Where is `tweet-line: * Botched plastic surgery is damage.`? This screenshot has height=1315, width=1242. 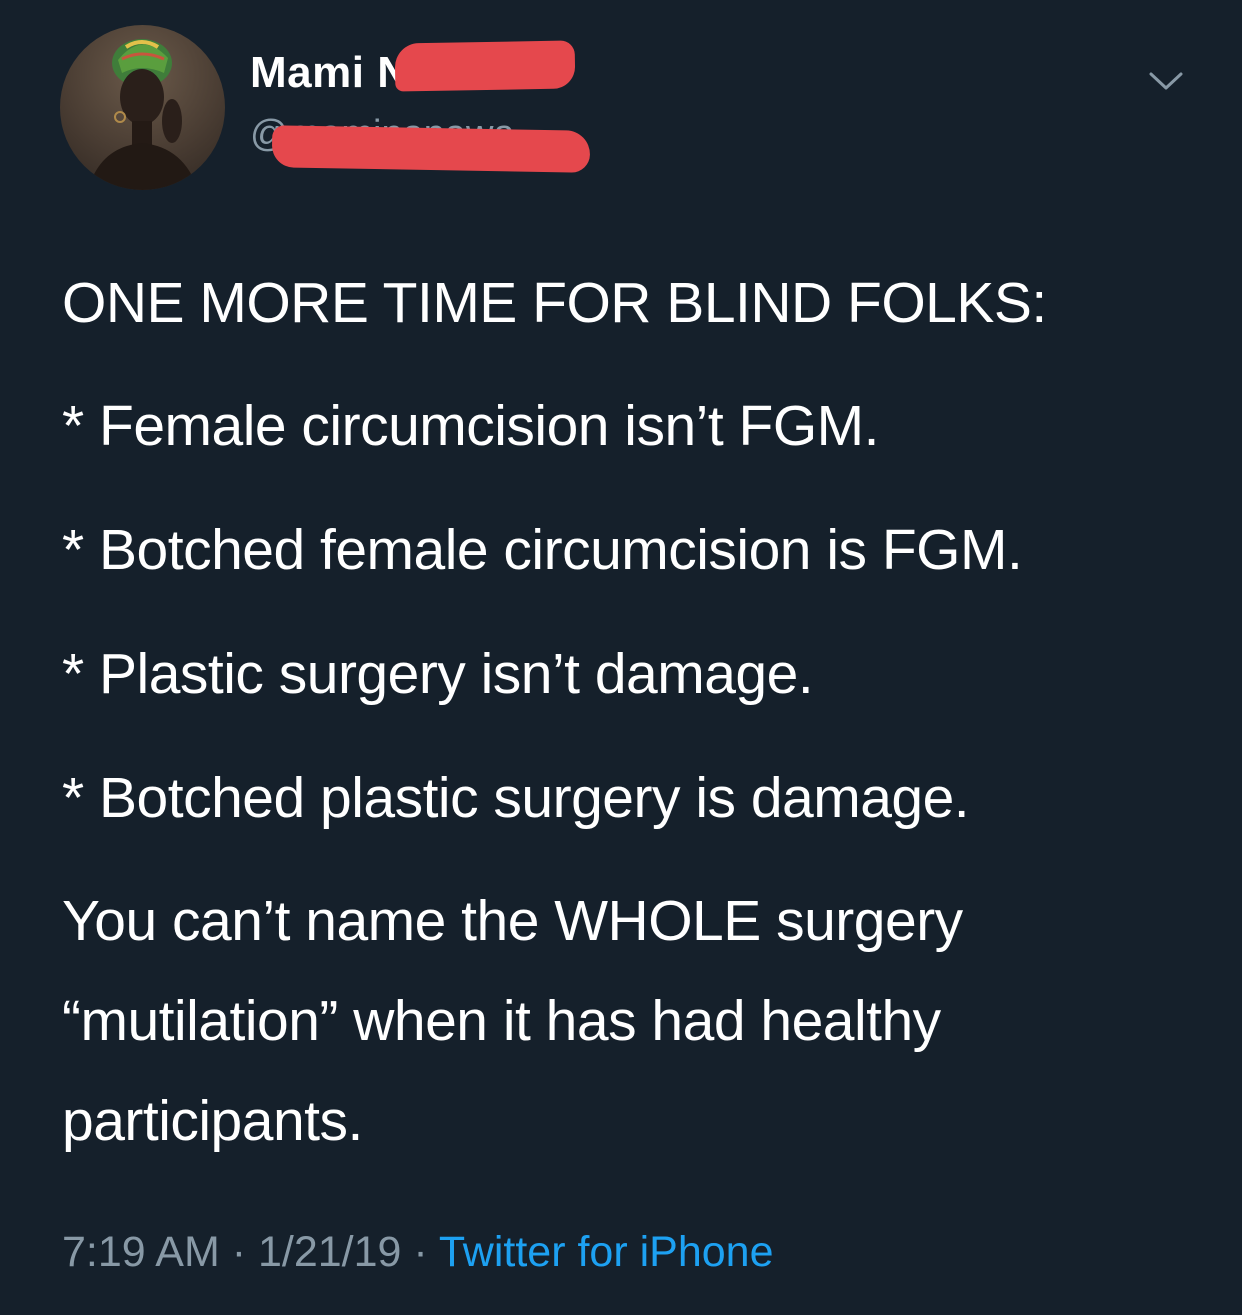
tweet-line: * Botched plastic surgery is damage. is located at coordinates (516, 798).